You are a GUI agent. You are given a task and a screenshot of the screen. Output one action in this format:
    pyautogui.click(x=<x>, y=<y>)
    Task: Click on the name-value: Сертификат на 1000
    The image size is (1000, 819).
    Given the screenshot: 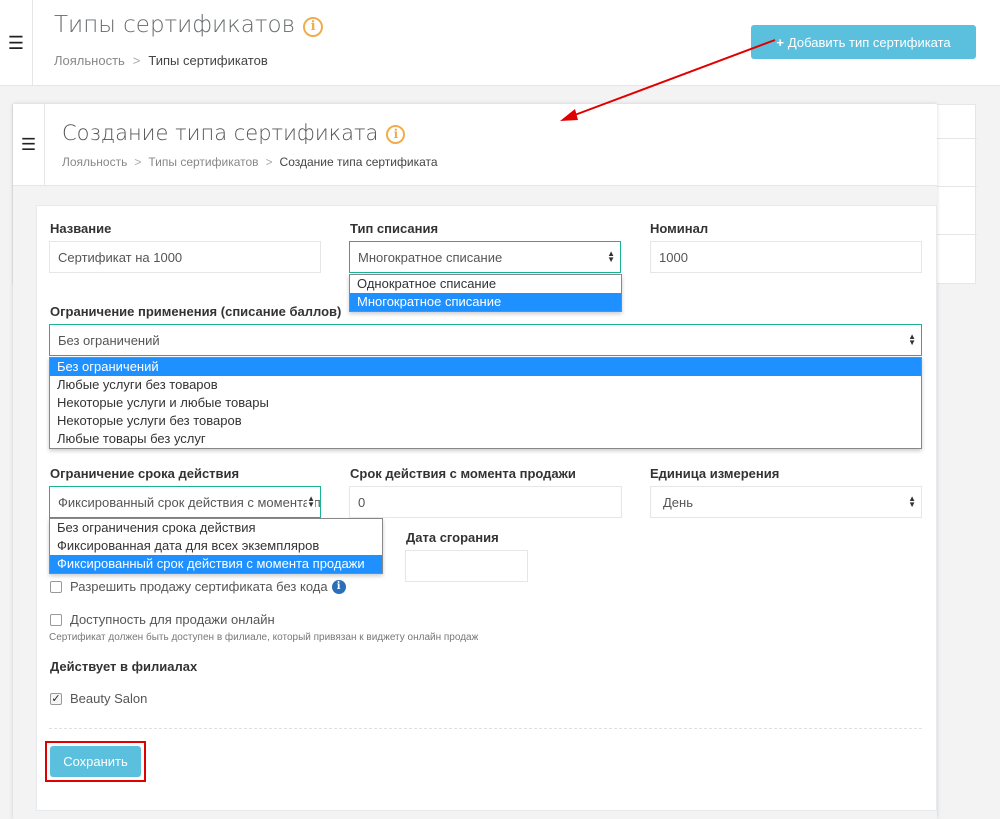 What is the action you would take?
    pyautogui.click(x=120, y=257)
    